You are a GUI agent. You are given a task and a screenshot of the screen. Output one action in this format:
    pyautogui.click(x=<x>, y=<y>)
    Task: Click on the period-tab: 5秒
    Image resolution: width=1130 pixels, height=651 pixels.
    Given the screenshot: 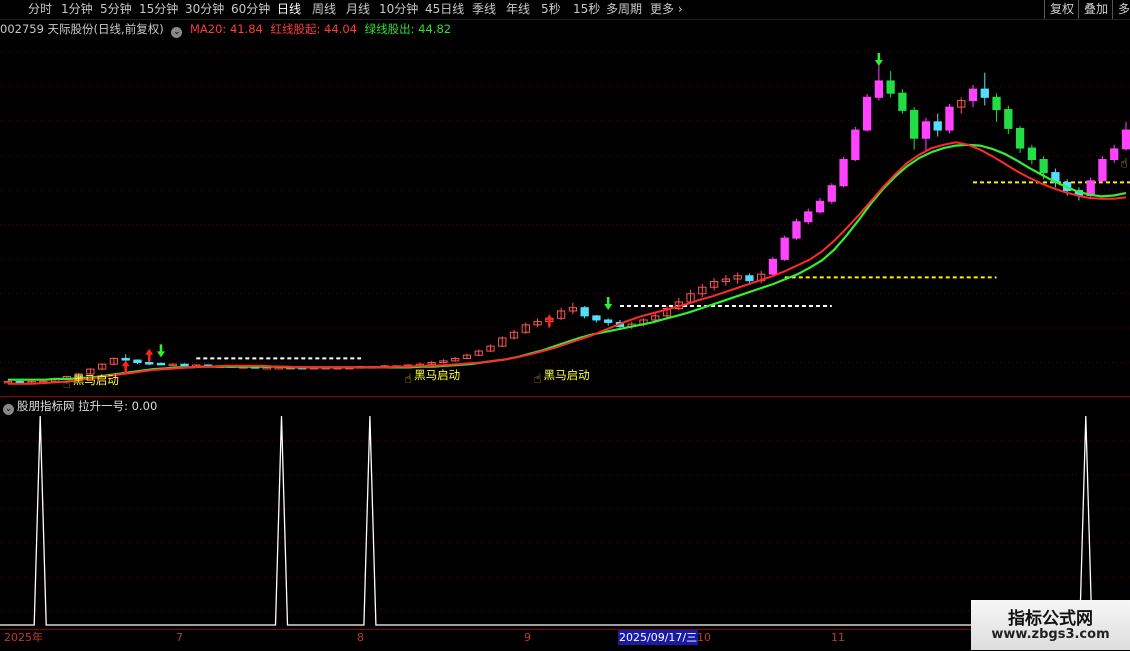 What is the action you would take?
    pyautogui.click(x=551, y=9)
    